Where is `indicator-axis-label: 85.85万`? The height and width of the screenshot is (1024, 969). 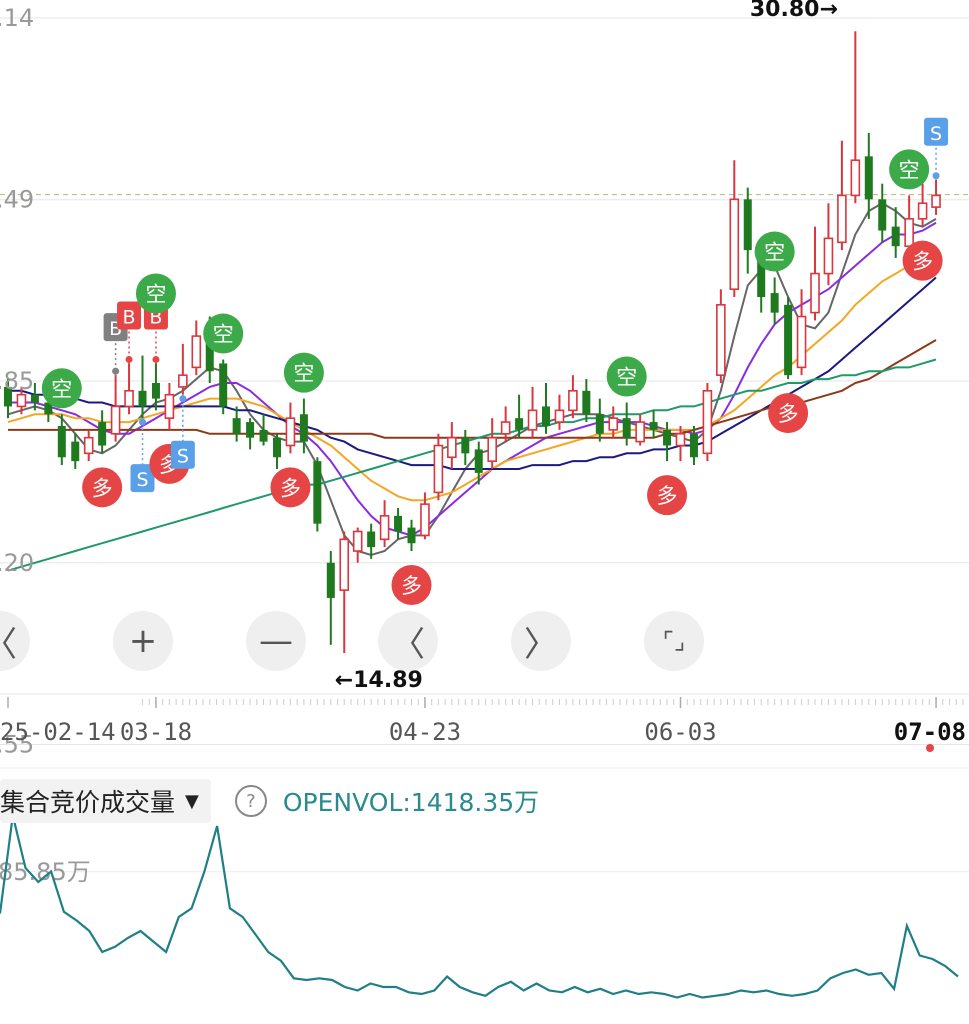
indicator-axis-label: 85.85万 is located at coordinates (45, 872).